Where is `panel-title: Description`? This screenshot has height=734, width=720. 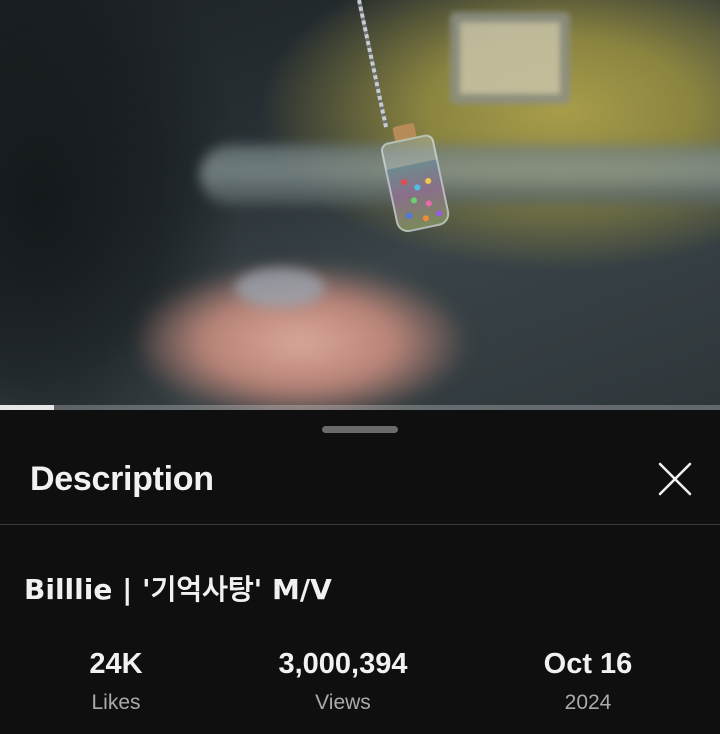
panel-title: Description is located at coordinates (122, 479).